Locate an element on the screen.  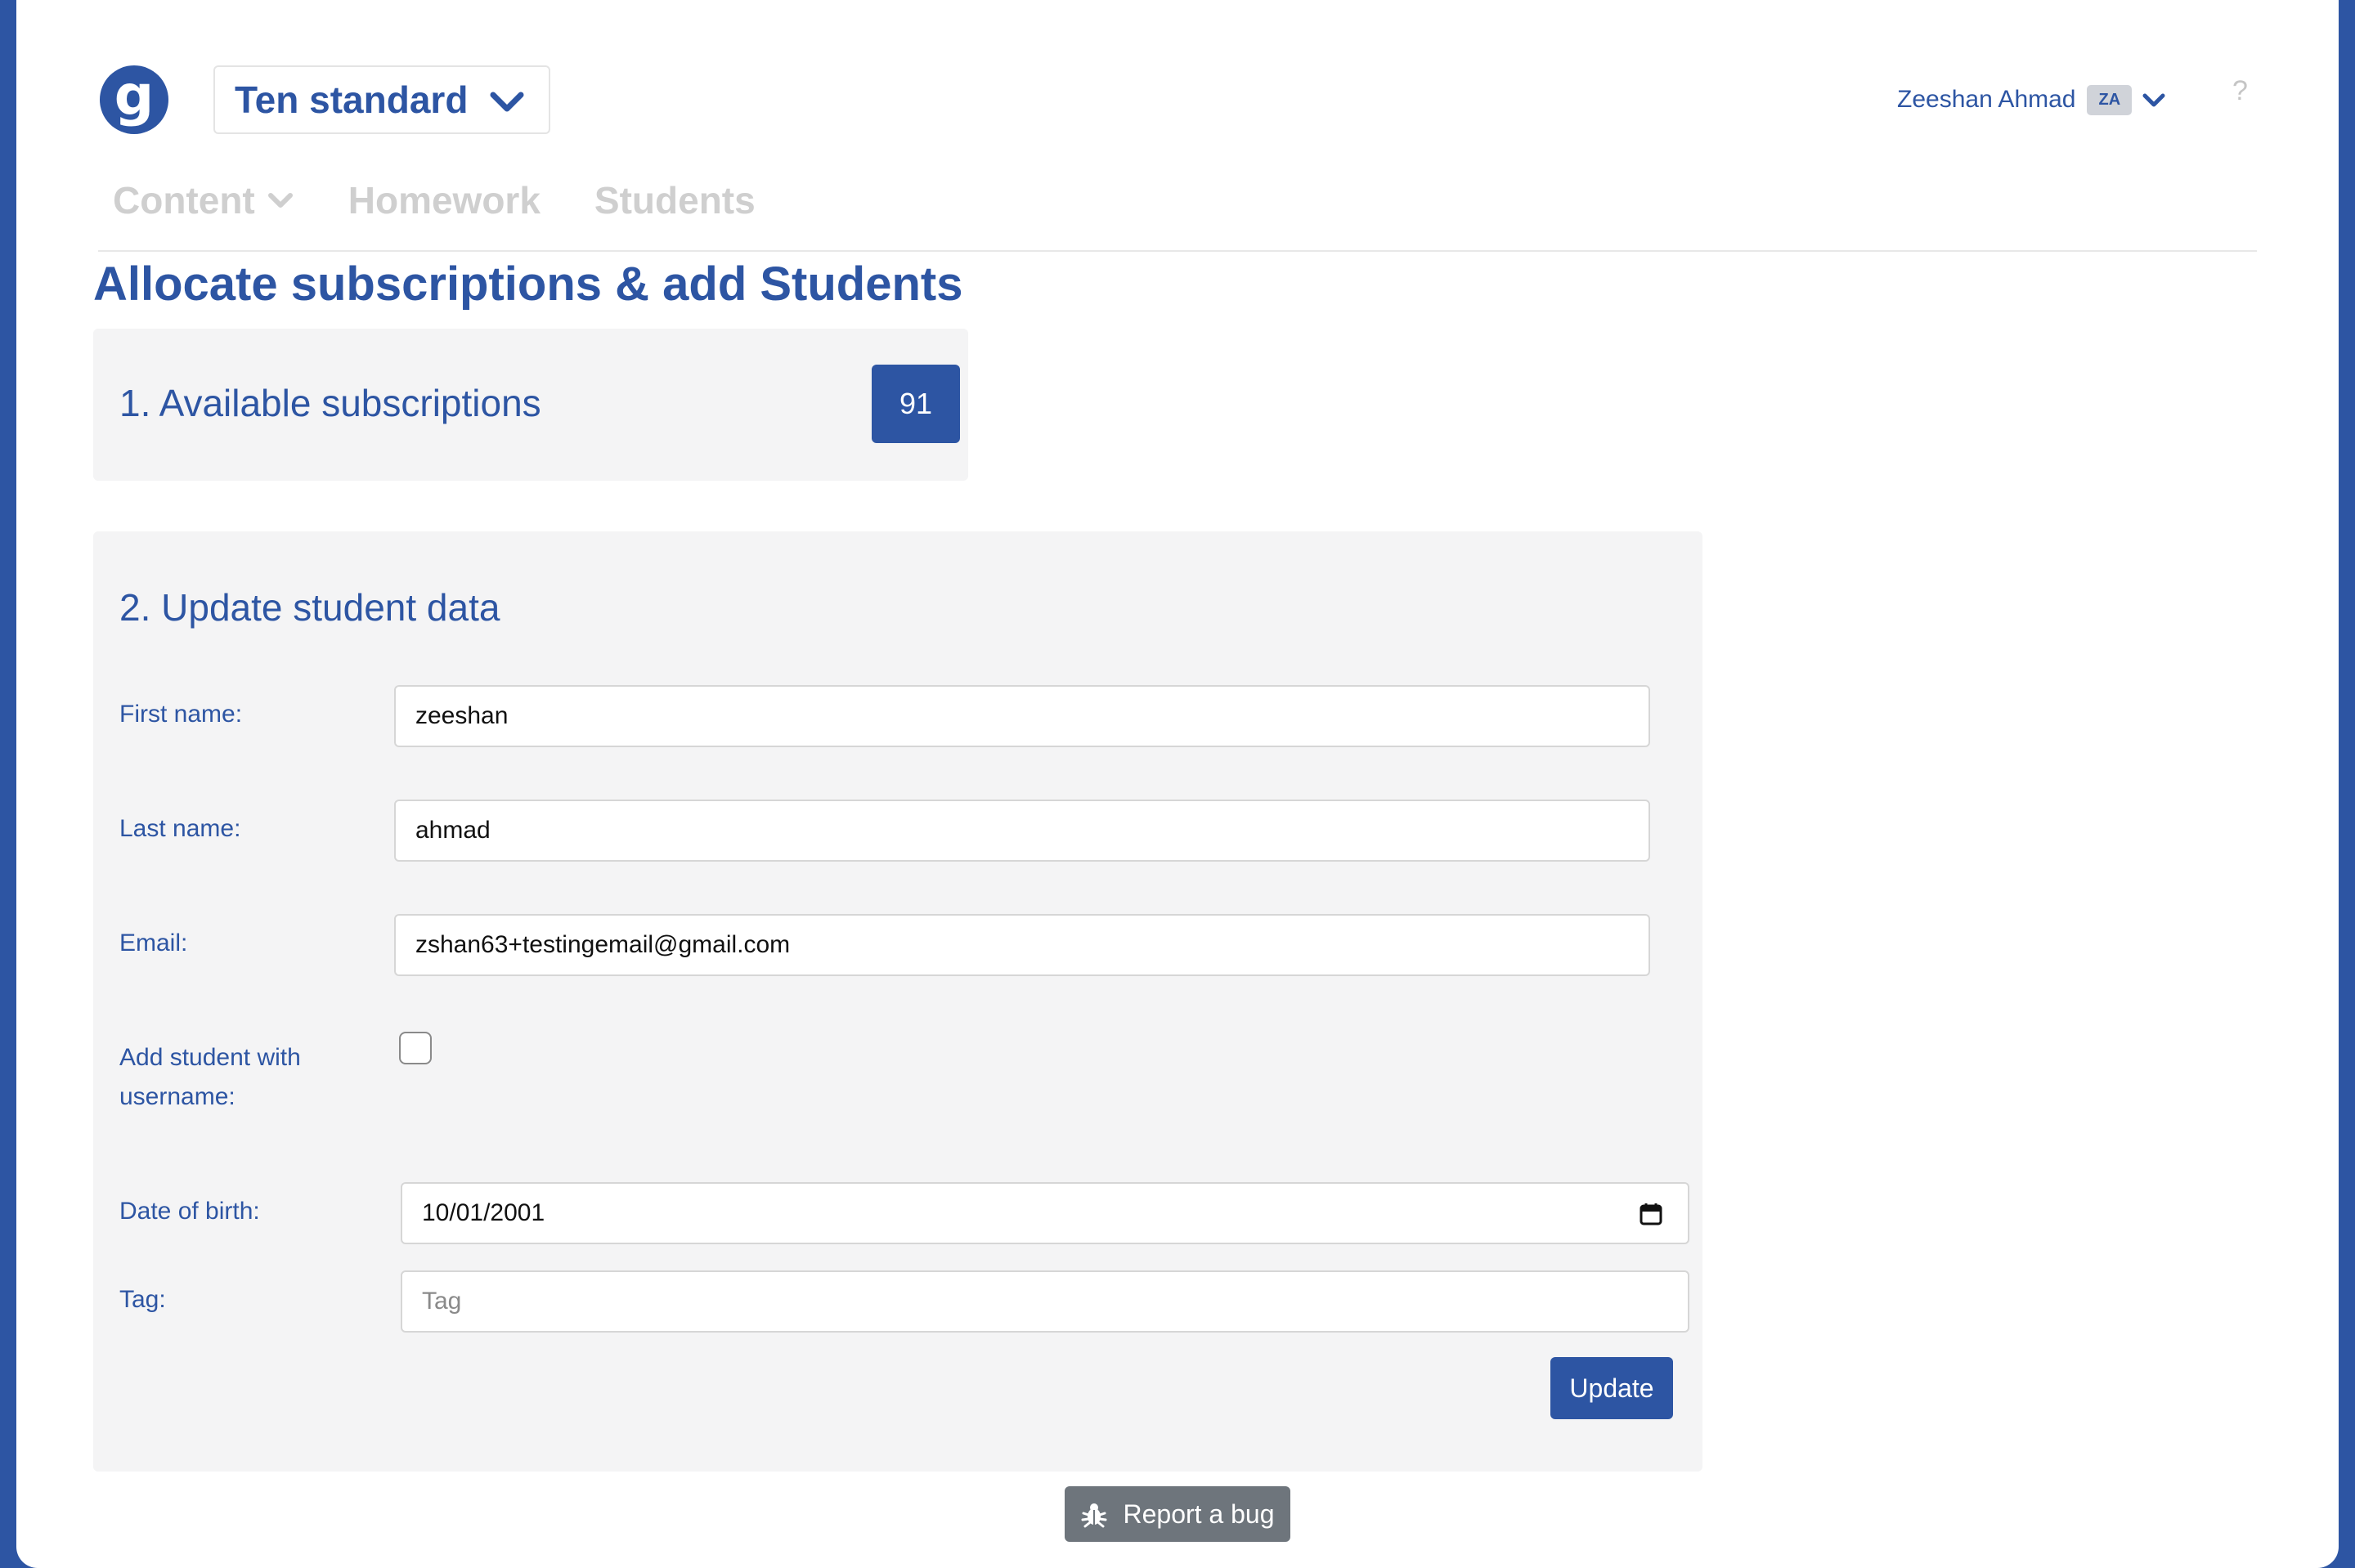
user-menu: Zeeshan Ahmad ZA is located at coordinates (2031, 100).